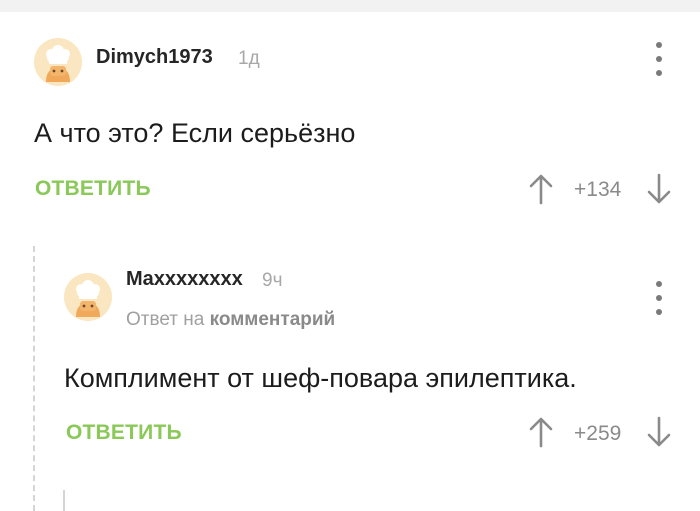 This screenshot has width=700, height=511. Describe the element at coordinates (272, 280) in the screenshot. I see `timestamp: 9ч` at that location.